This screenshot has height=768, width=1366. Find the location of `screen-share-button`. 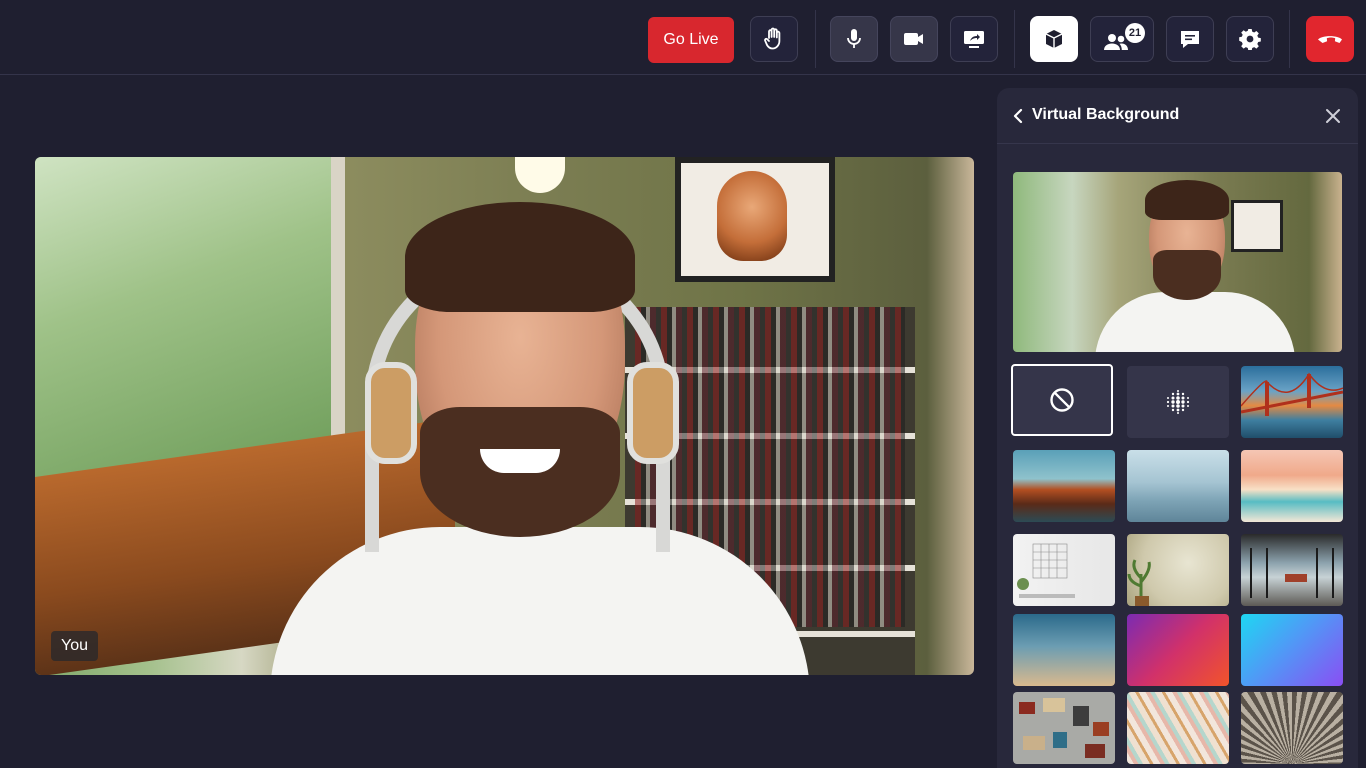

screen-share-button is located at coordinates (974, 39).